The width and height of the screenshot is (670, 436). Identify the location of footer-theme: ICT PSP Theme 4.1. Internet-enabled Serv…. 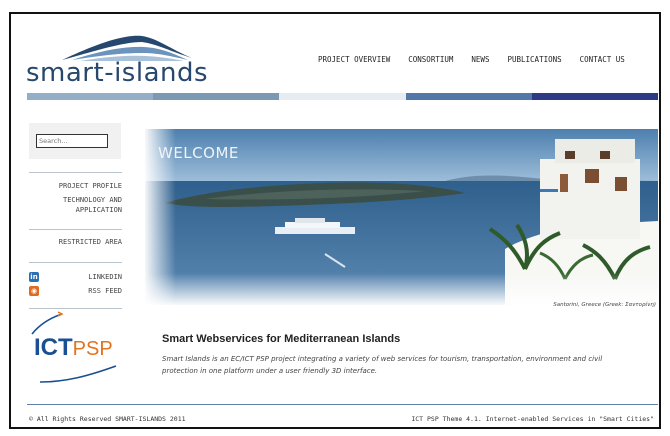
(532, 419).